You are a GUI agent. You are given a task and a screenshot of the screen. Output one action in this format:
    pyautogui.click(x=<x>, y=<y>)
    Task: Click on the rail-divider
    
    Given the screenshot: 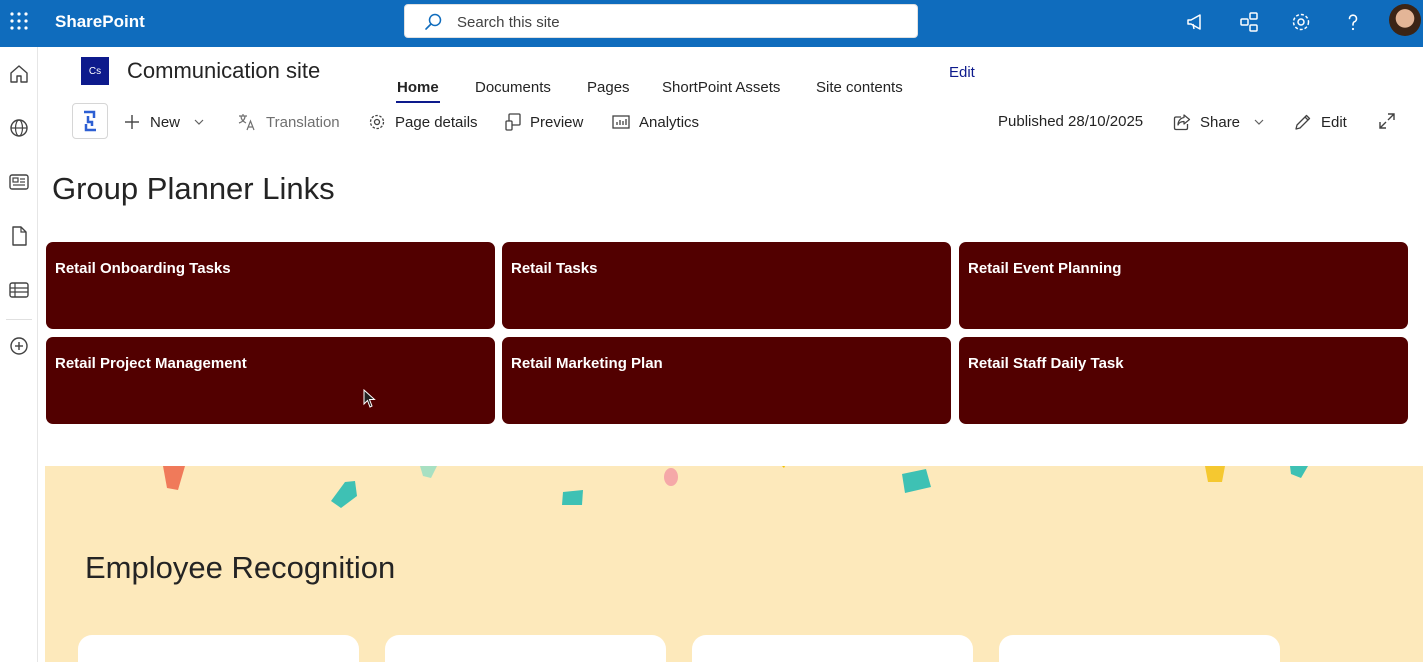 What is the action you would take?
    pyautogui.click(x=19, y=319)
    